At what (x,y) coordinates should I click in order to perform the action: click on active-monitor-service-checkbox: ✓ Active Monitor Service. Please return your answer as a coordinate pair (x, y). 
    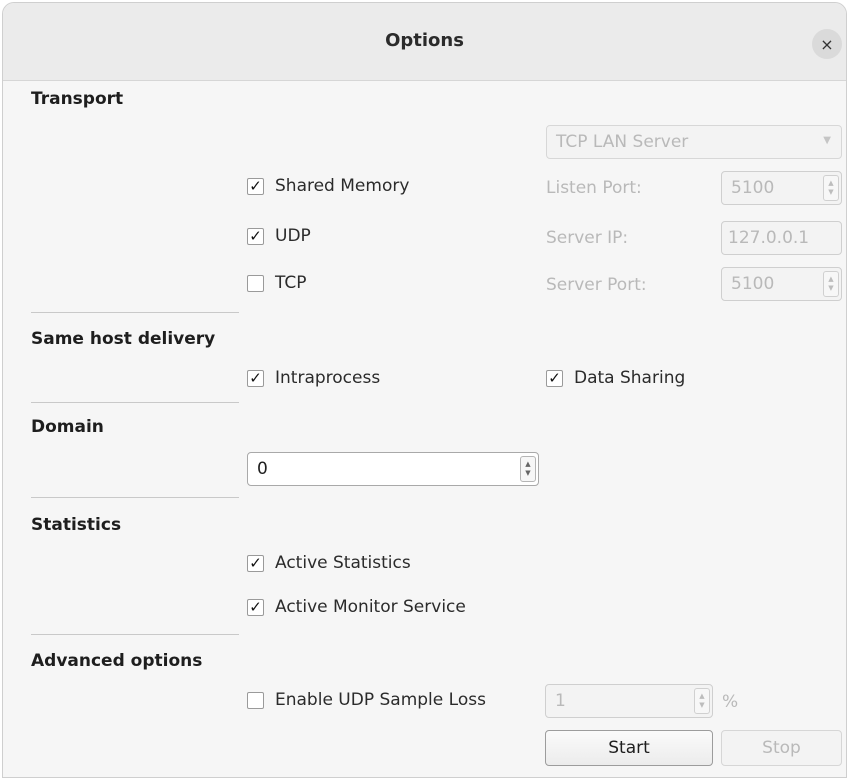
    Looking at the image, I should click on (356, 607).